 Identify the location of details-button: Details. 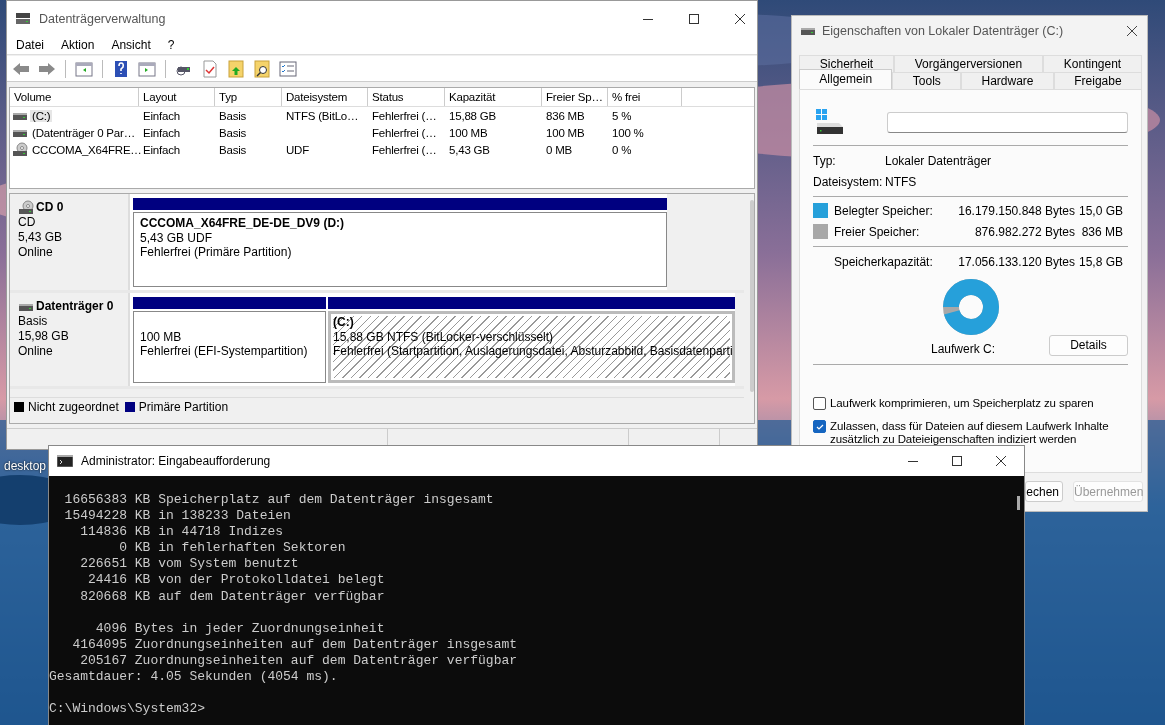
(1088, 345).